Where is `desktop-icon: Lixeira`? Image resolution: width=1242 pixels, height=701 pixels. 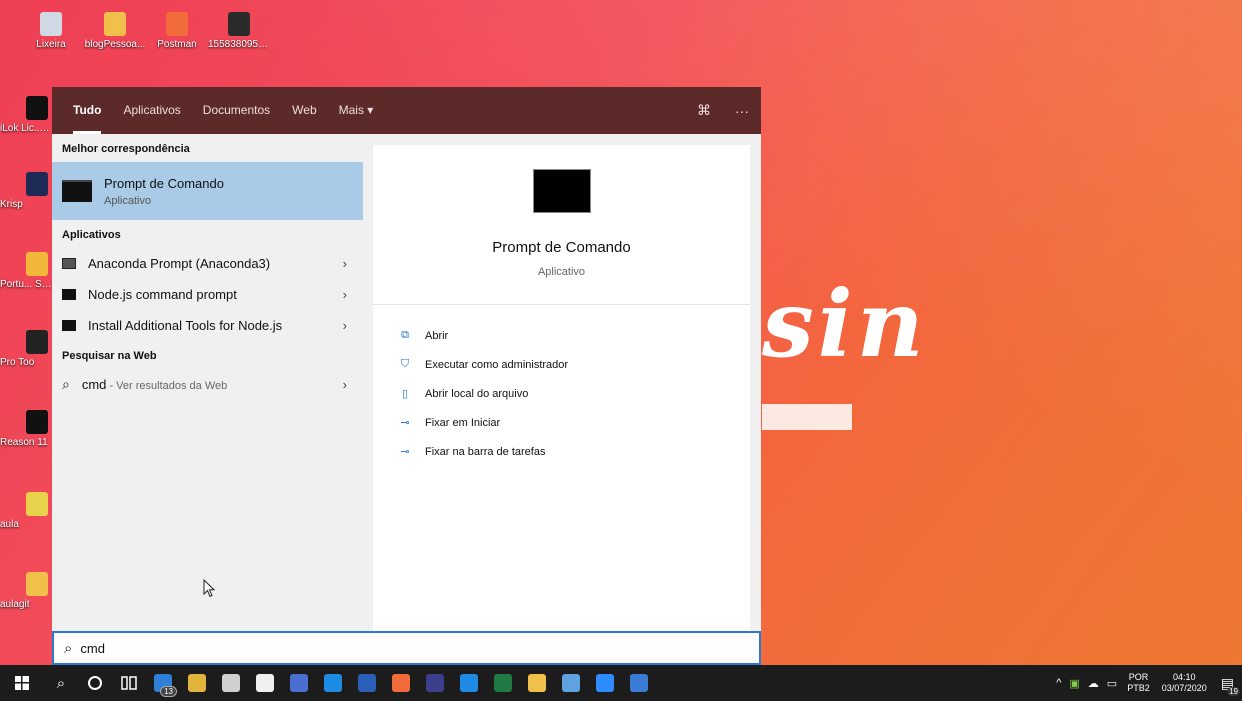 desktop-icon: Lixeira is located at coordinates (51, 31).